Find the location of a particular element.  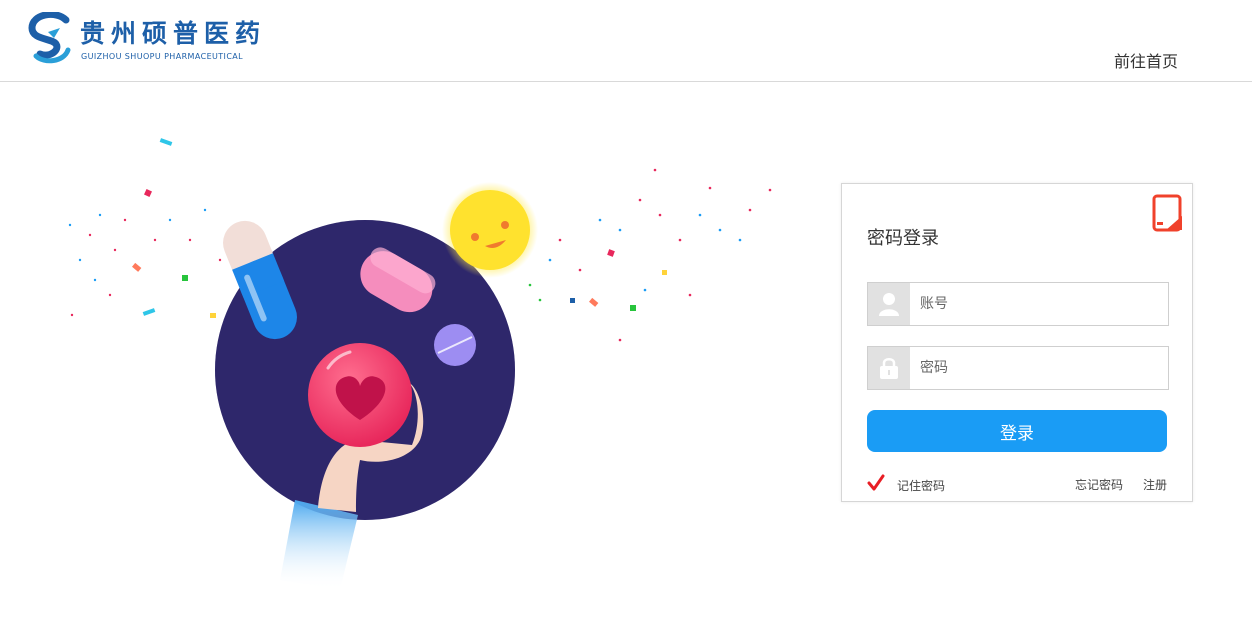

login-button: 登录 is located at coordinates (1017, 431).